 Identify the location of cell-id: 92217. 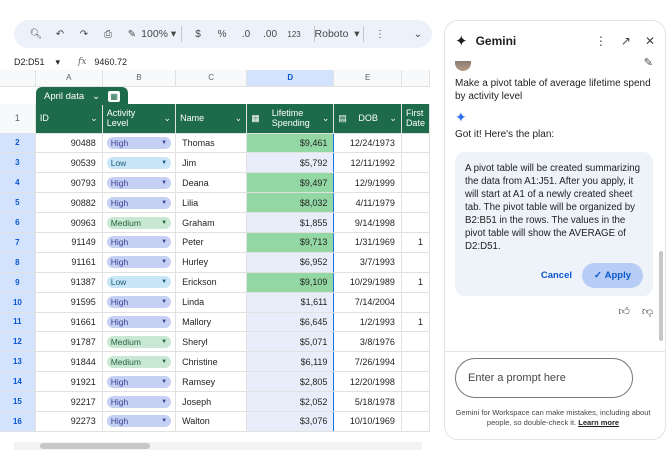
(69, 401).